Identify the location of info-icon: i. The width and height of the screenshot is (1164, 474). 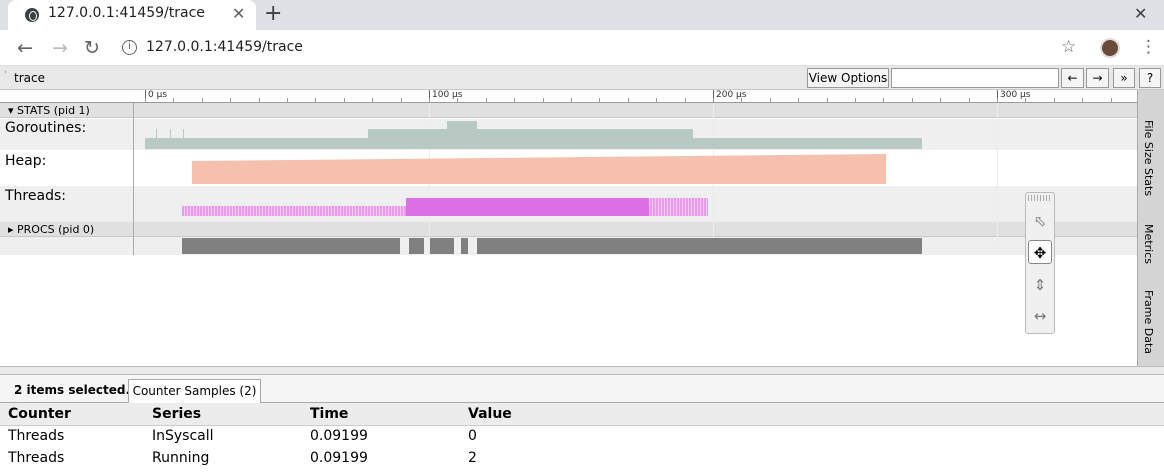
(129, 47).